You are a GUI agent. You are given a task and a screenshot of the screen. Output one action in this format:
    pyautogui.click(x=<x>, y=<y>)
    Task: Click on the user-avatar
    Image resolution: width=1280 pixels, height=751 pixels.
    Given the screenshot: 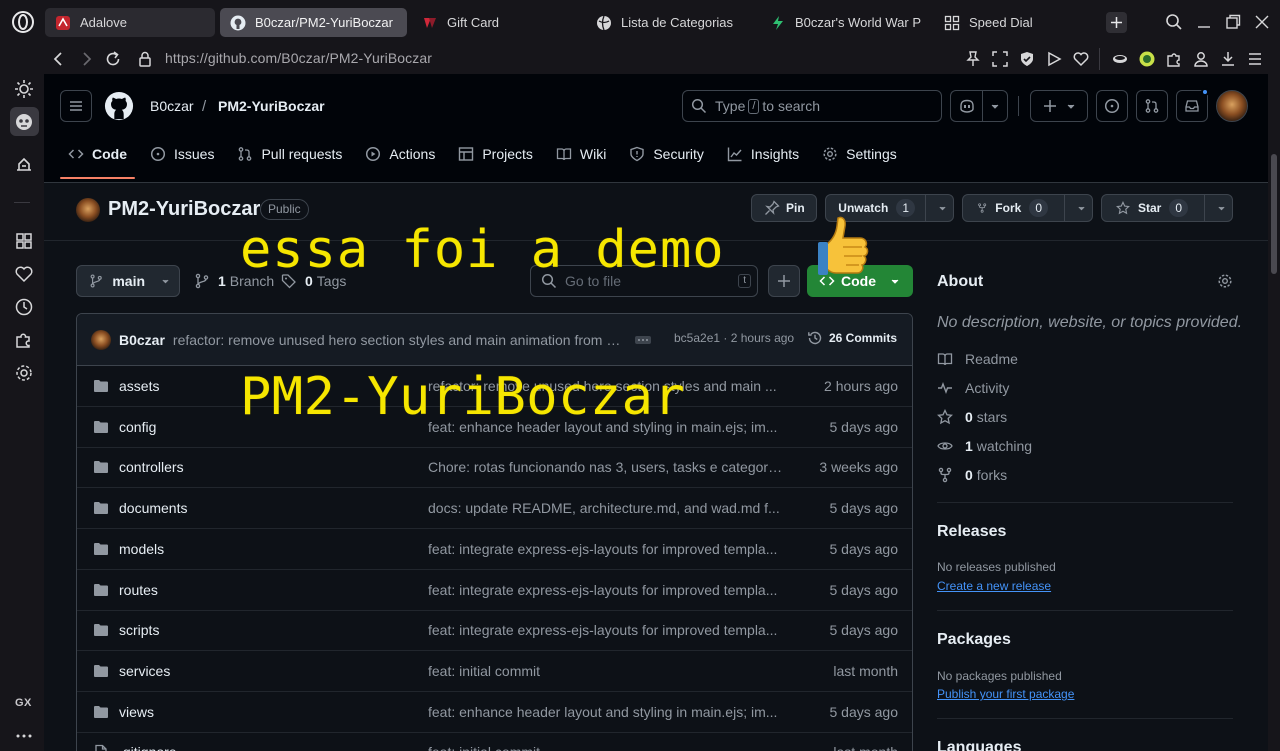 What is the action you would take?
    pyautogui.click(x=1232, y=106)
    